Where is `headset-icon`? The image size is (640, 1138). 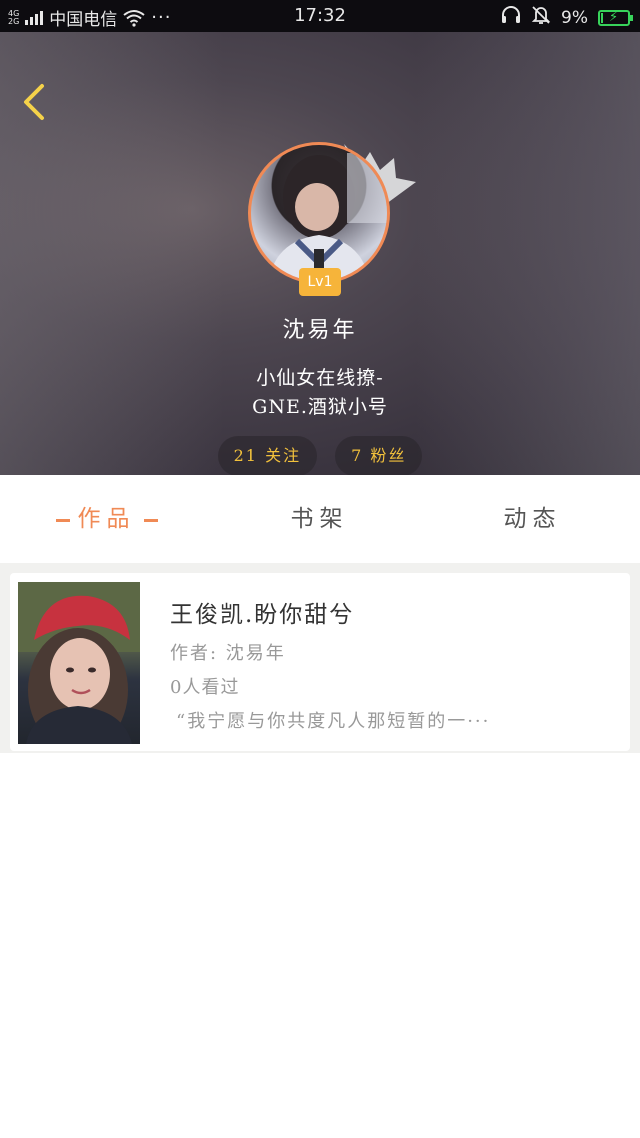 headset-icon is located at coordinates (511, 17).